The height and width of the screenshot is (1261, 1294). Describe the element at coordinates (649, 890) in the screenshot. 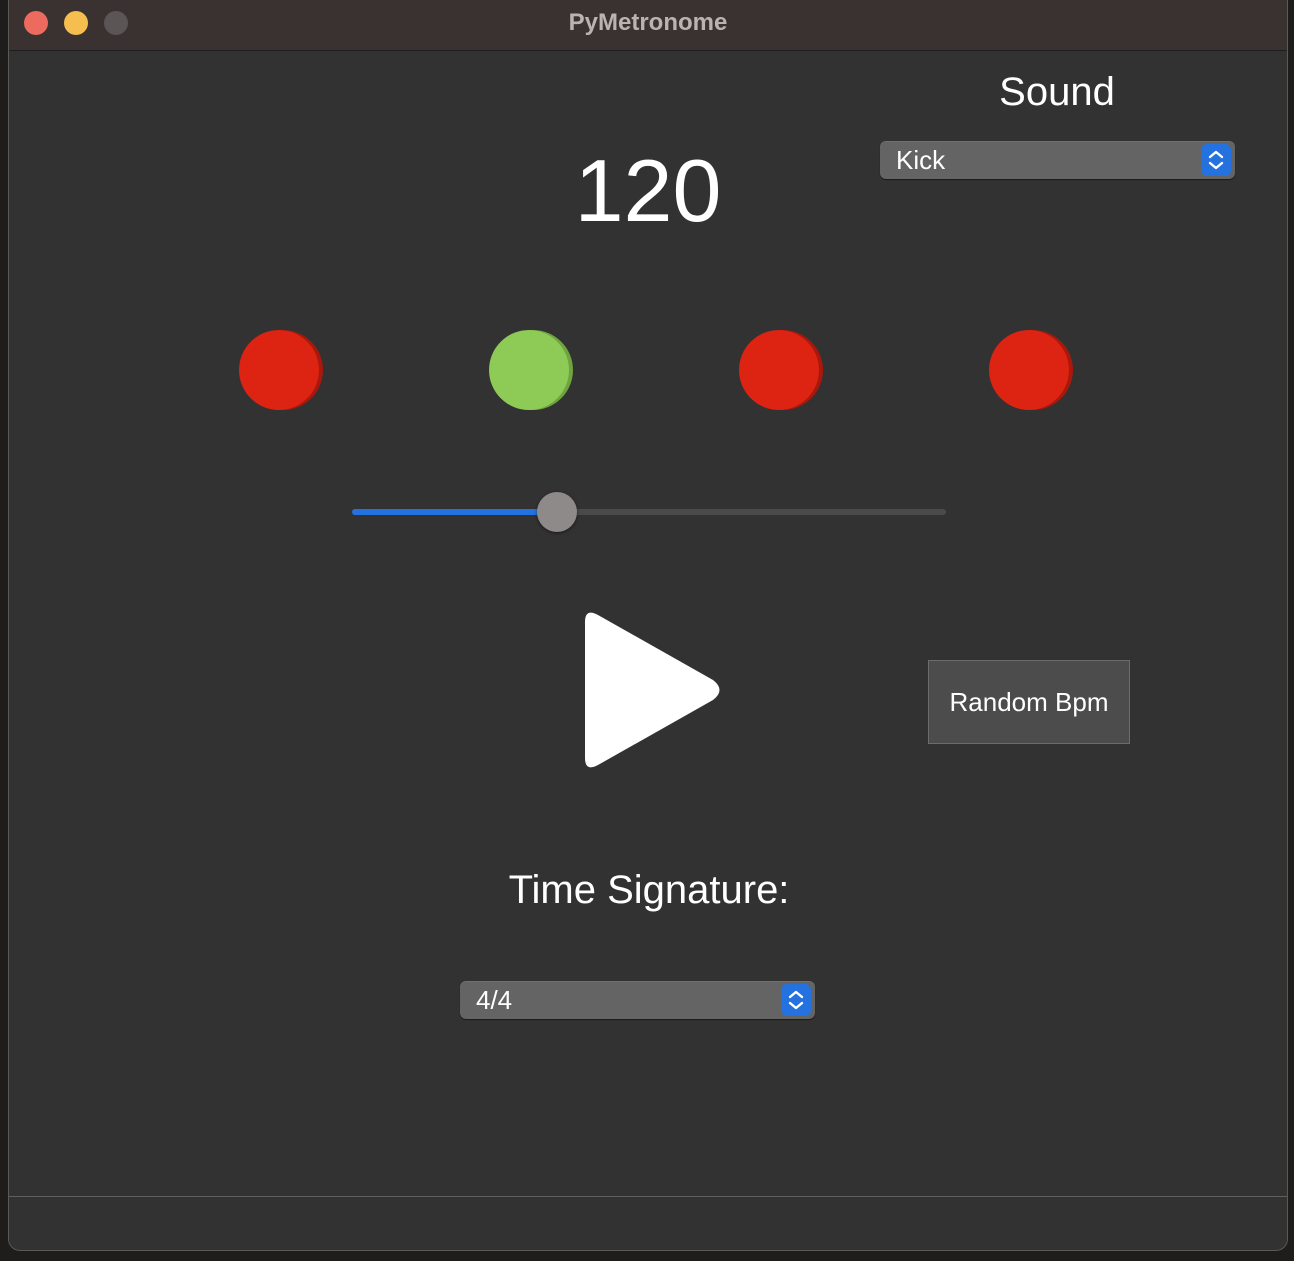

I see `time-signature-label: Time Signature:` at that location.